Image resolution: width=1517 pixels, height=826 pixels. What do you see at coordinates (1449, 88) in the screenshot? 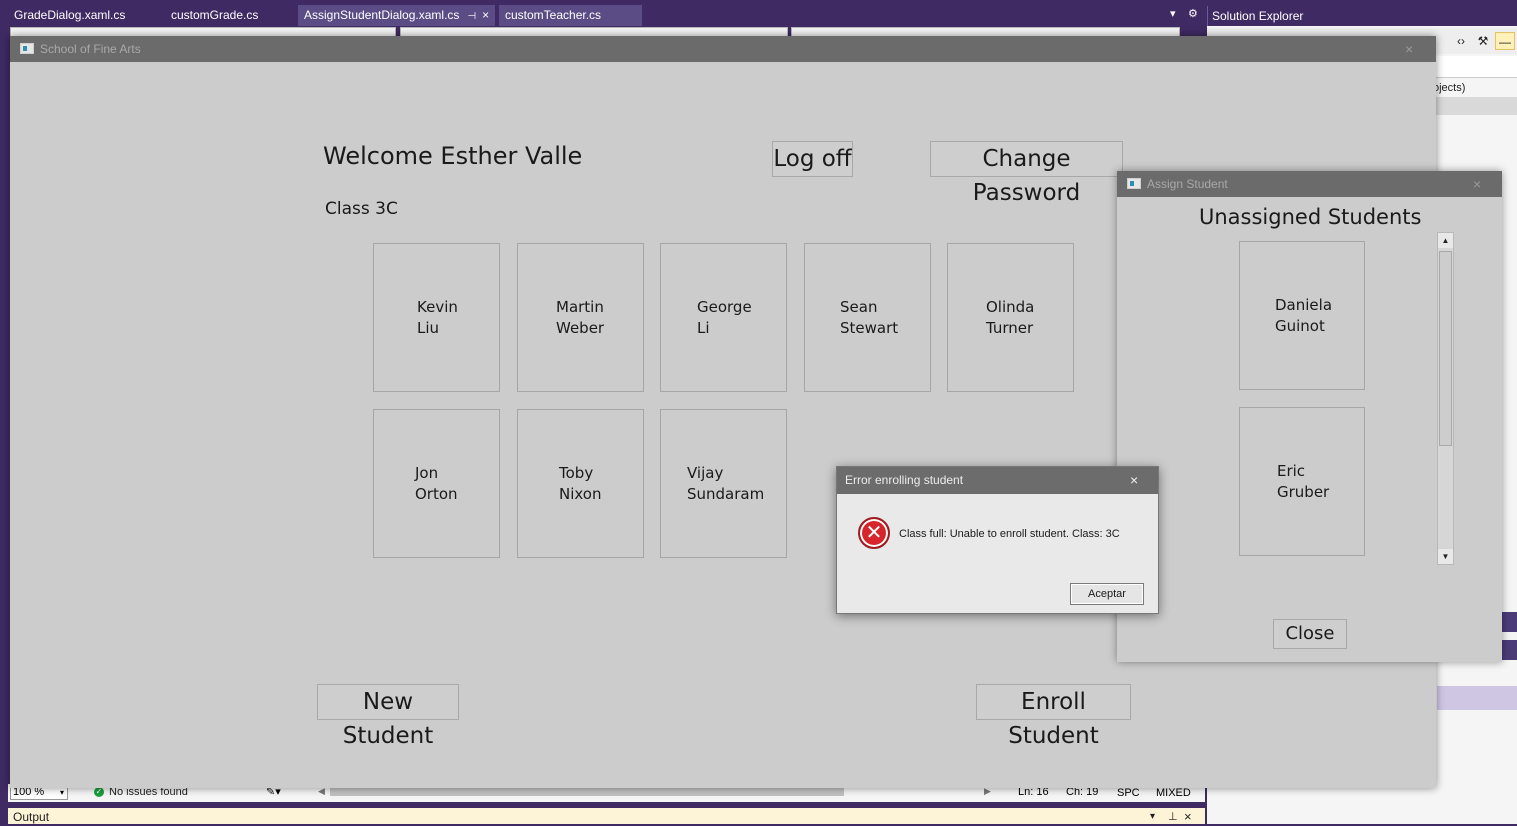
I see `solution-row-text: ojects)` at bounding box center [1449, 88].